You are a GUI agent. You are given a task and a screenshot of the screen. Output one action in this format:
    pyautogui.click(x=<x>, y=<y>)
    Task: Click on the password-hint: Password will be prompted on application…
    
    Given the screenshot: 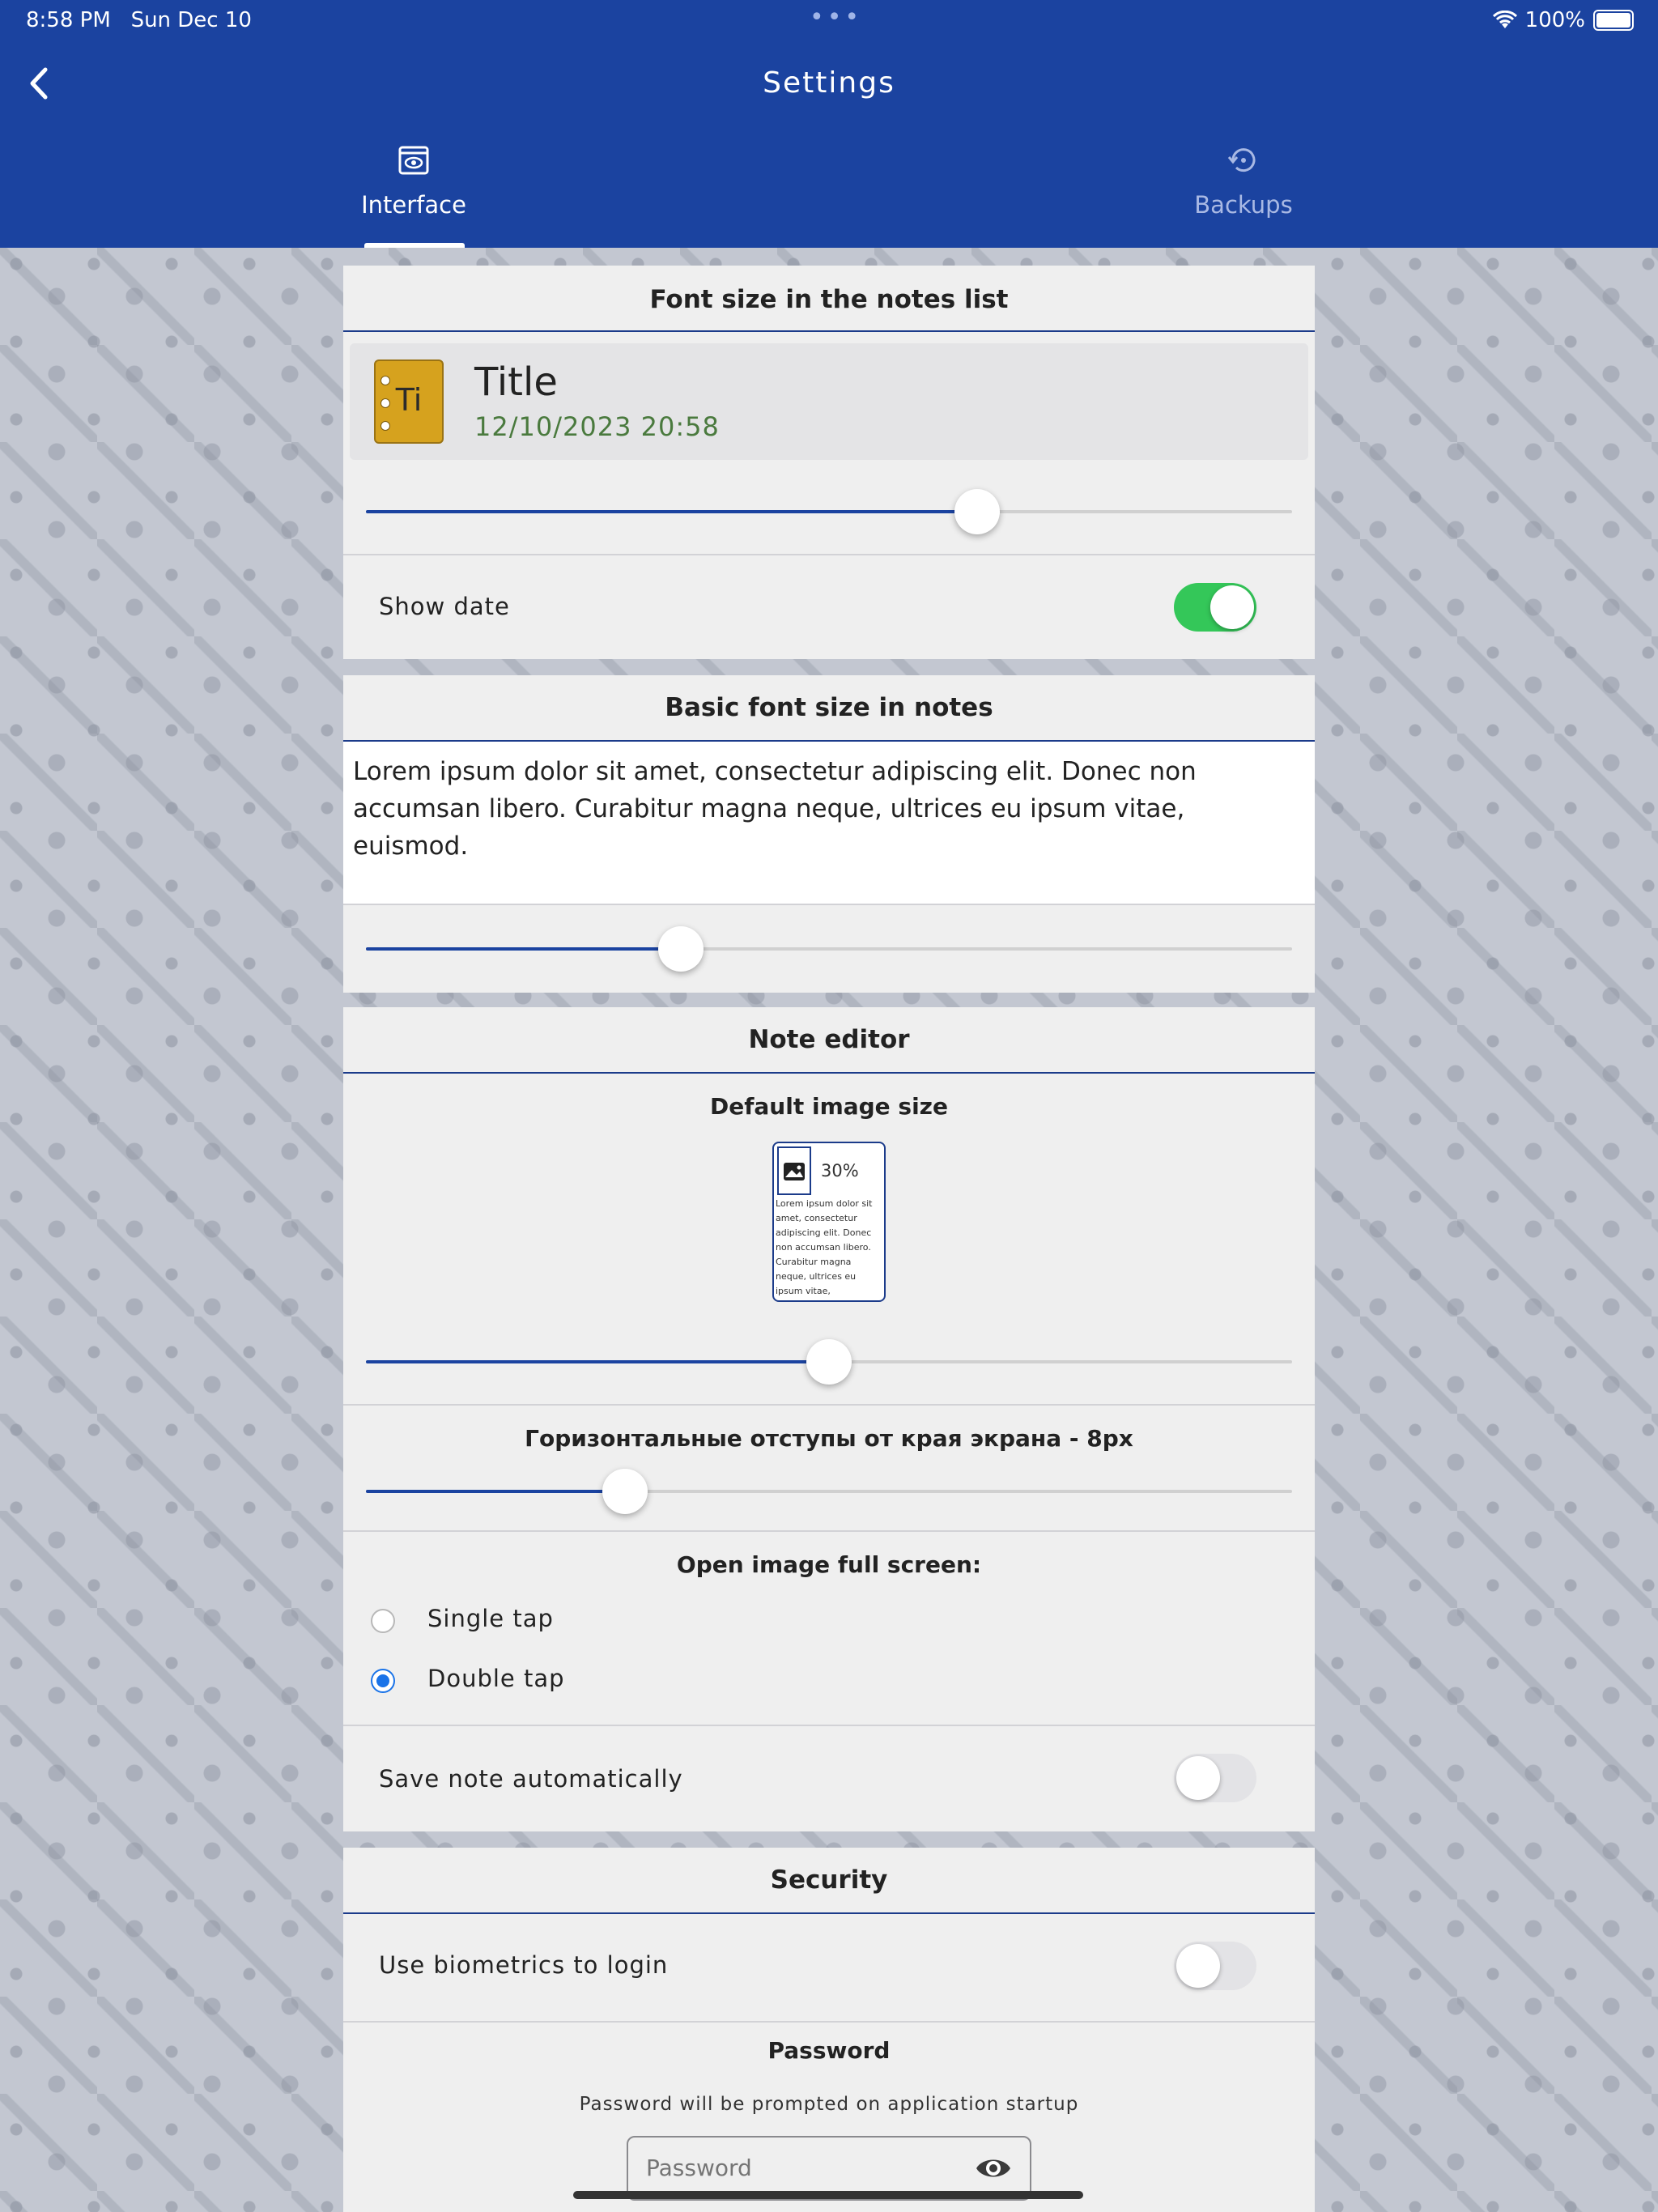 What is the action you would take?
    pyautogui.click(x=829, y=2104)
    